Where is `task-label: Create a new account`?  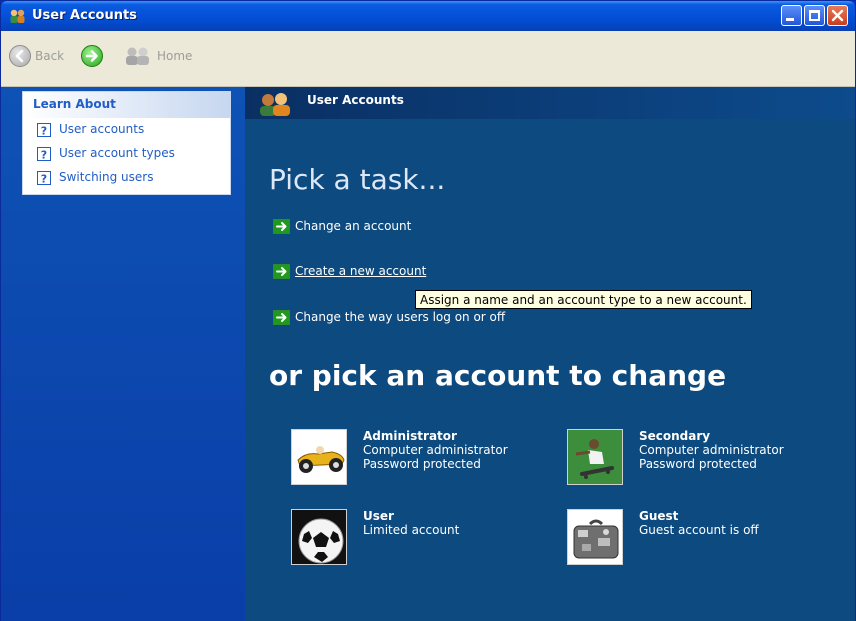
task-label: Create a new account is located at coordinates (361, 271).